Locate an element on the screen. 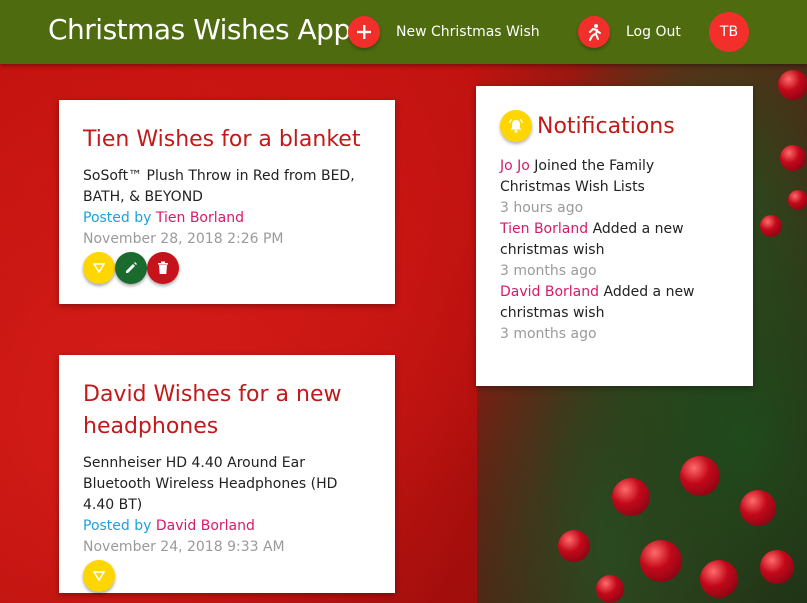  trash-icon is located at coordinates (163, 267).